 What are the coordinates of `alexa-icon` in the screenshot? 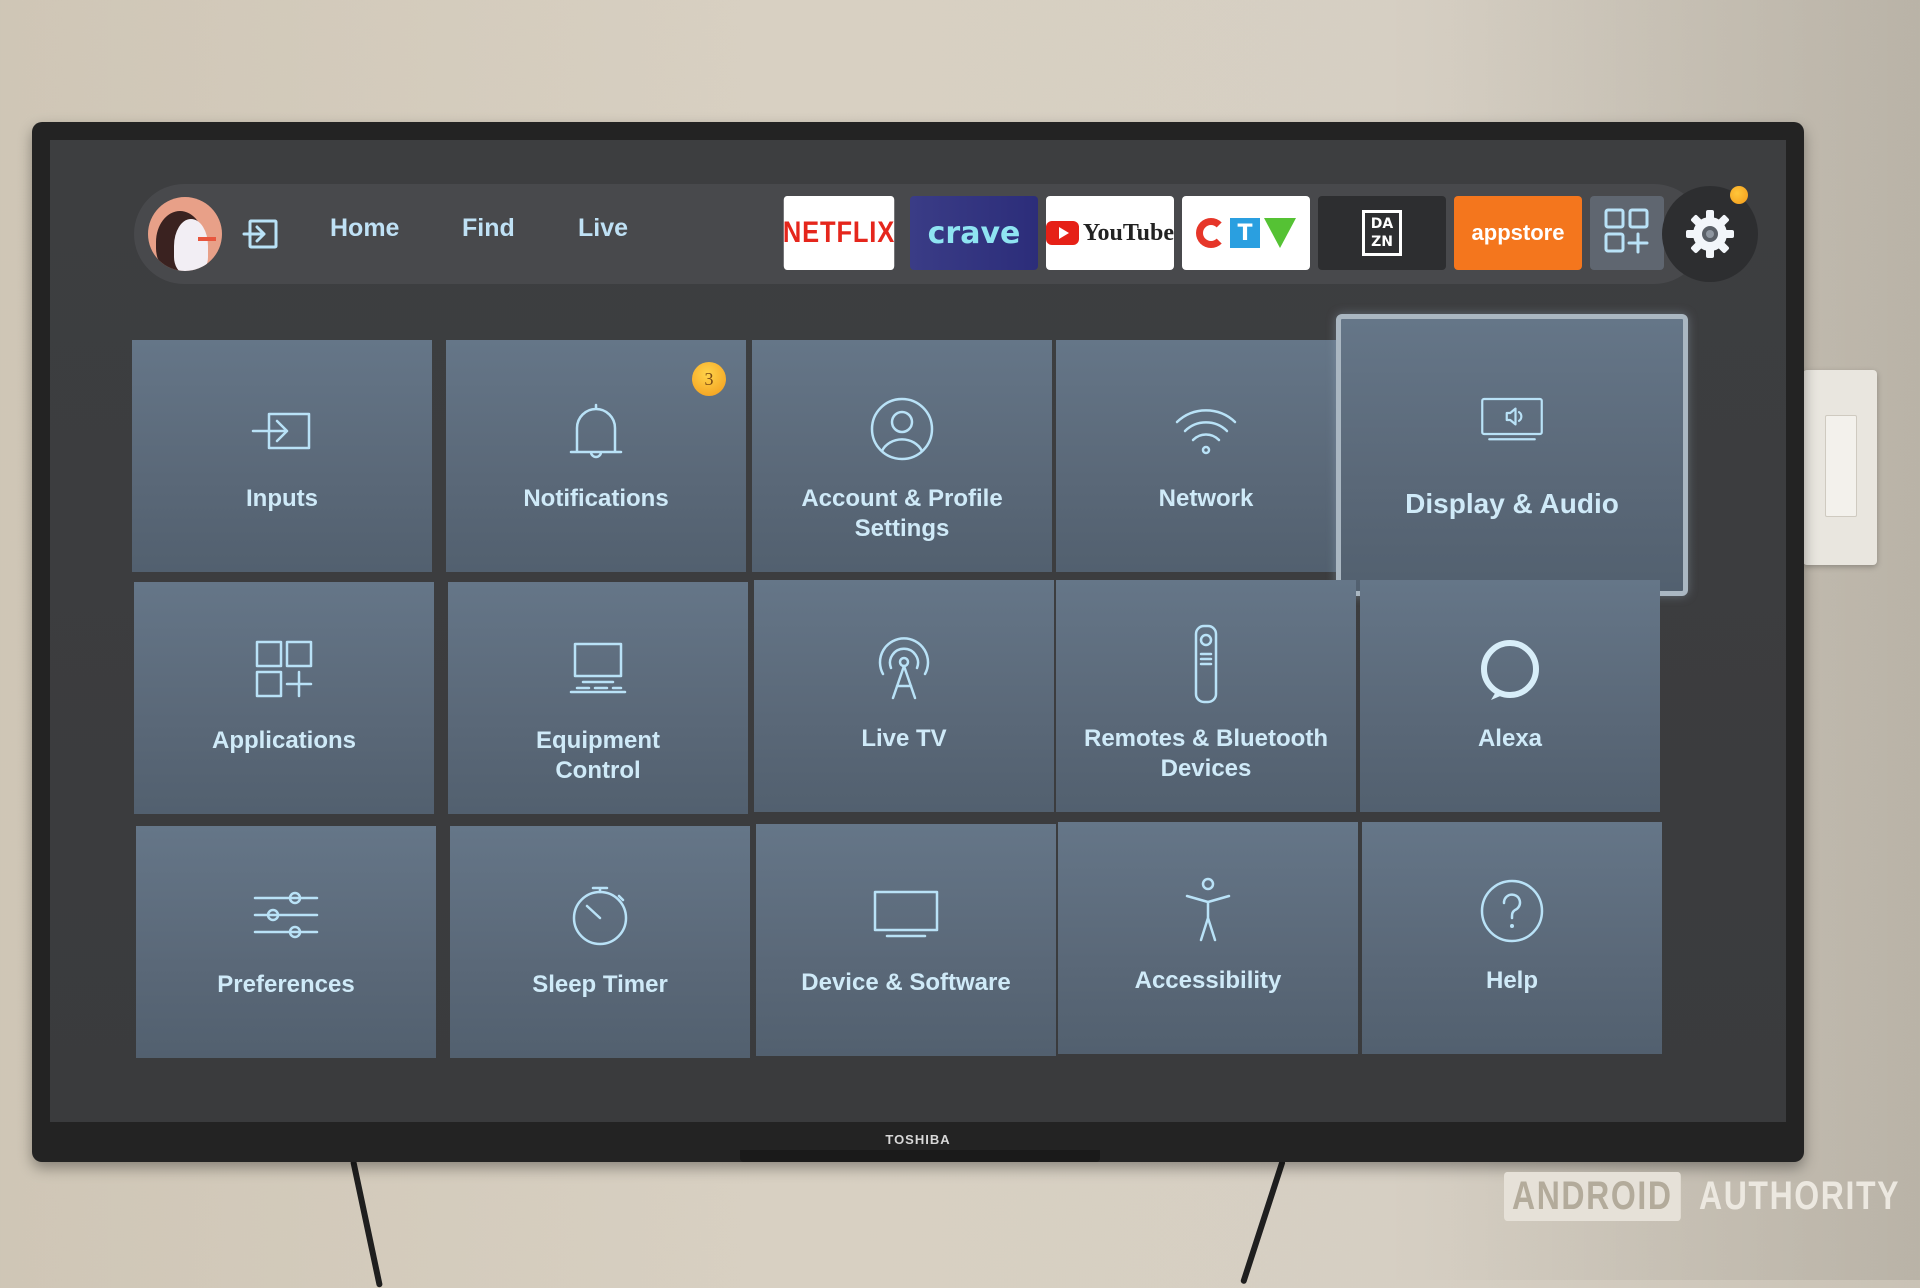 It's located at (1510, 669).